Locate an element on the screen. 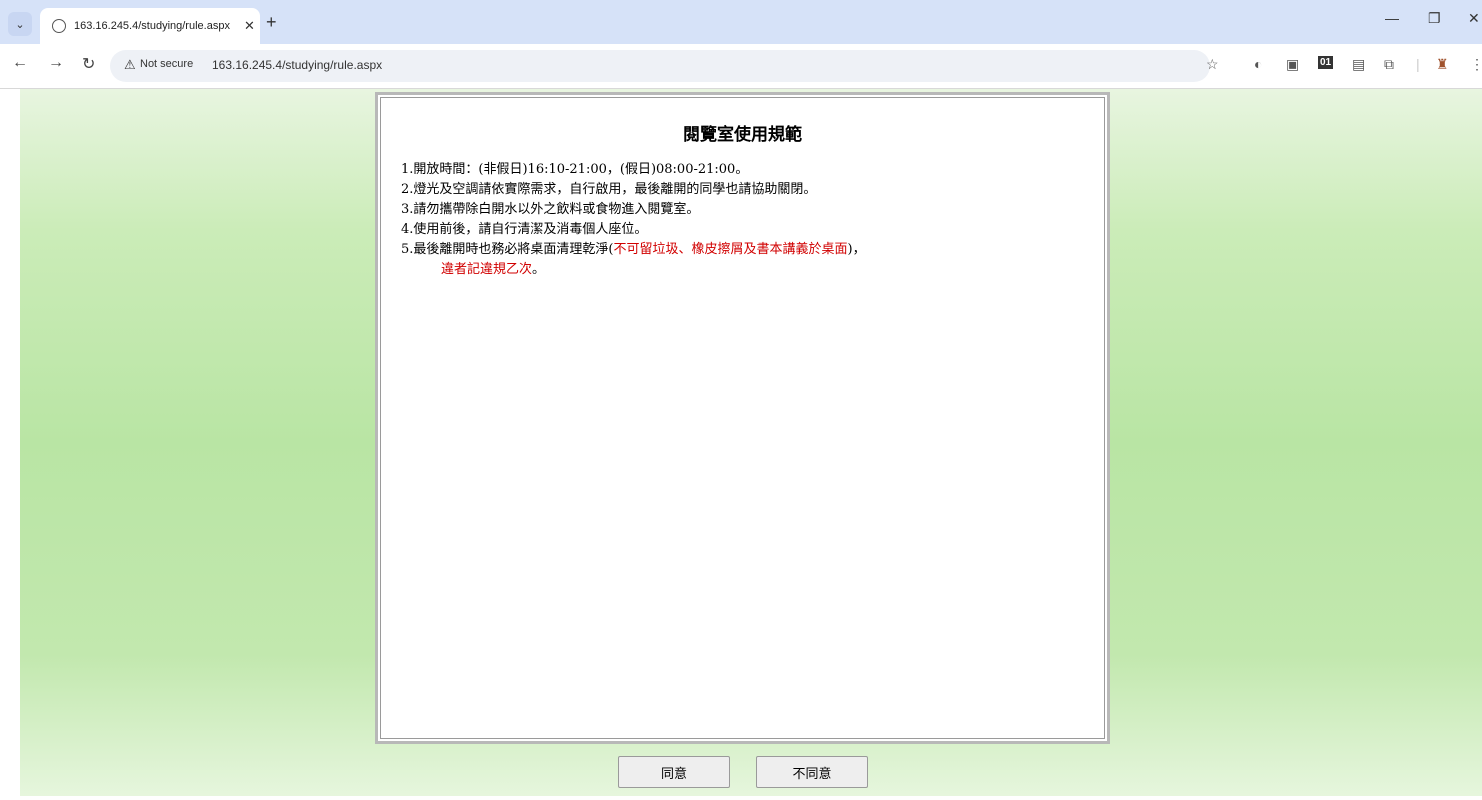 The image size is (1482, 800). rule-item-3: 3.請勿攜帶除白開水以外之飲料或食物進入閱覽室。 is located at coordinates (550, 209).